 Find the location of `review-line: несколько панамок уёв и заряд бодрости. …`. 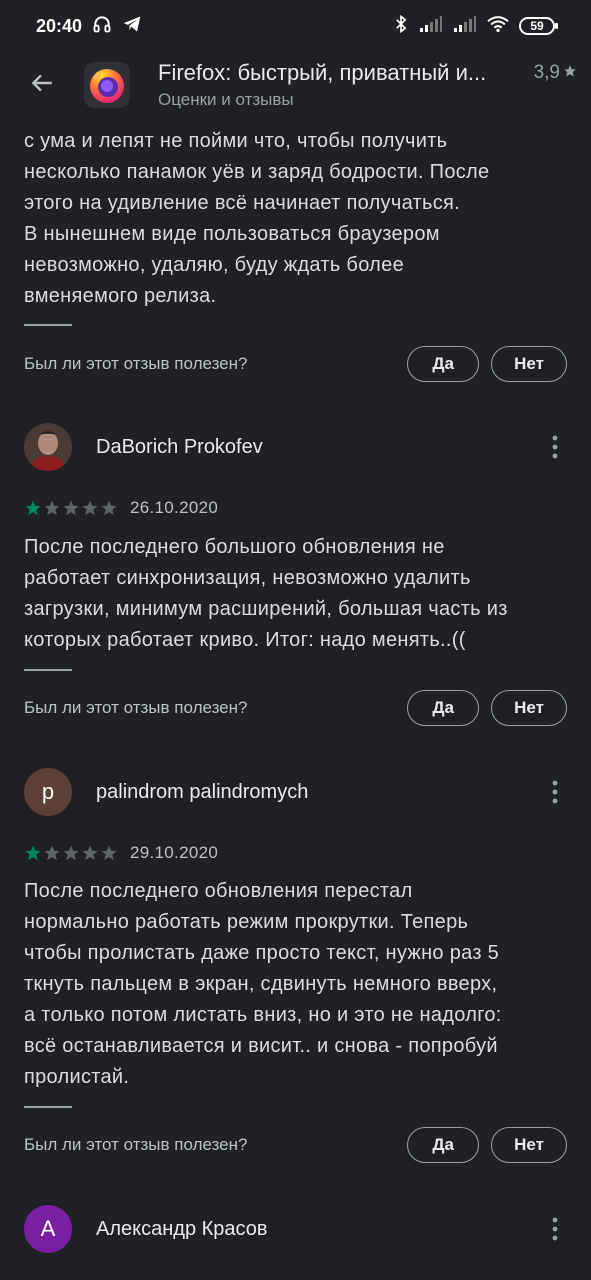

review-line: несколько панамок уёв и заряд бодрости. … is located at coordinates (257, 172).